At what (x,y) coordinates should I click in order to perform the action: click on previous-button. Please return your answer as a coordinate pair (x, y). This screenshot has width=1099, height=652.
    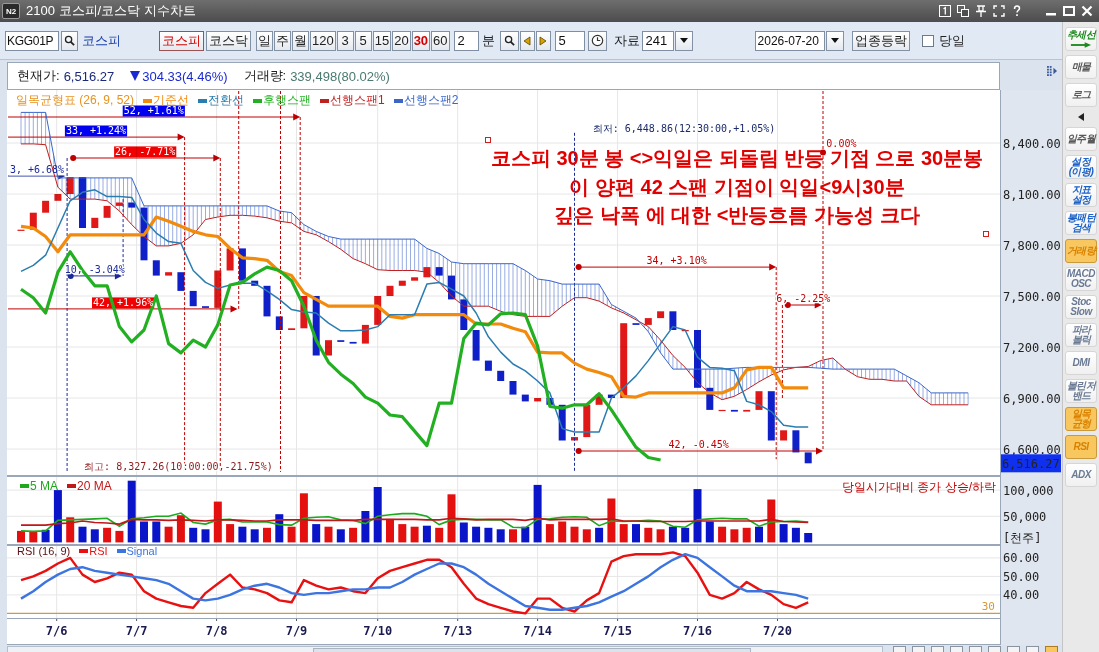
    Looking at the image, I should click on (527, 40).